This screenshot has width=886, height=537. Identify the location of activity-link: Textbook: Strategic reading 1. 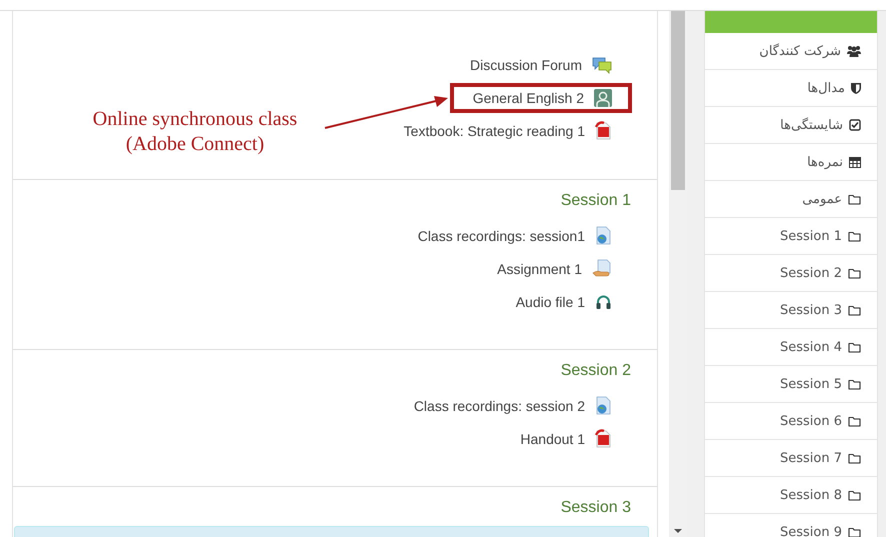
(494, 130).